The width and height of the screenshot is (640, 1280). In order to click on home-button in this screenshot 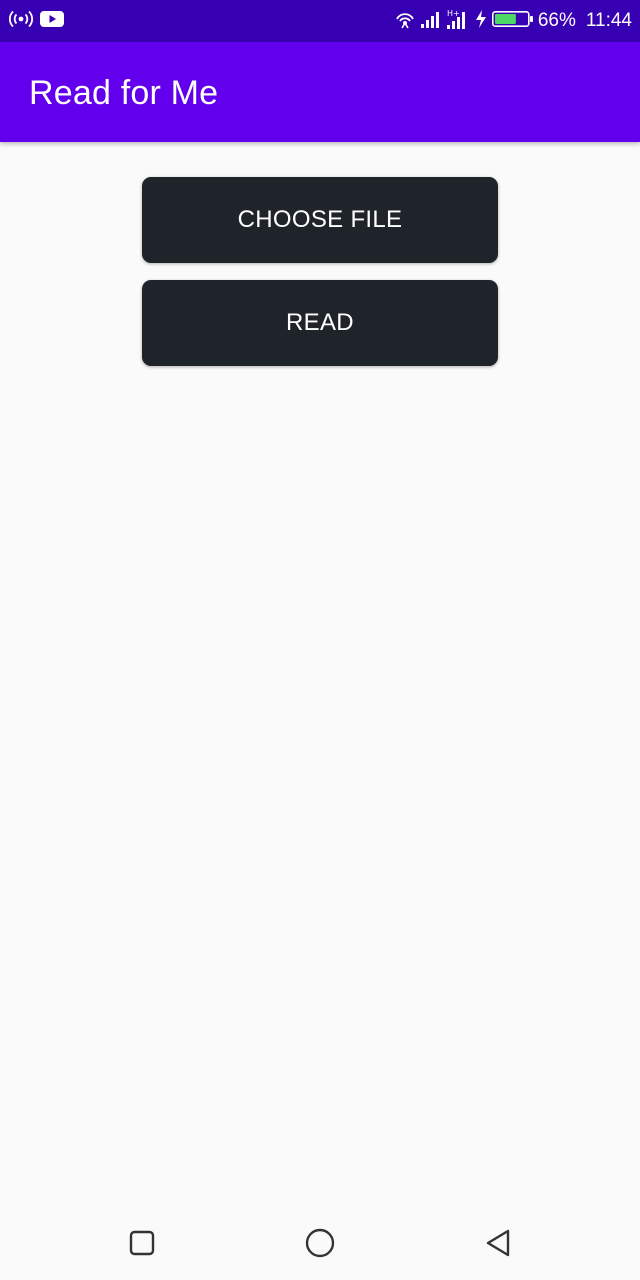, I will do `click(320, 1245)`.